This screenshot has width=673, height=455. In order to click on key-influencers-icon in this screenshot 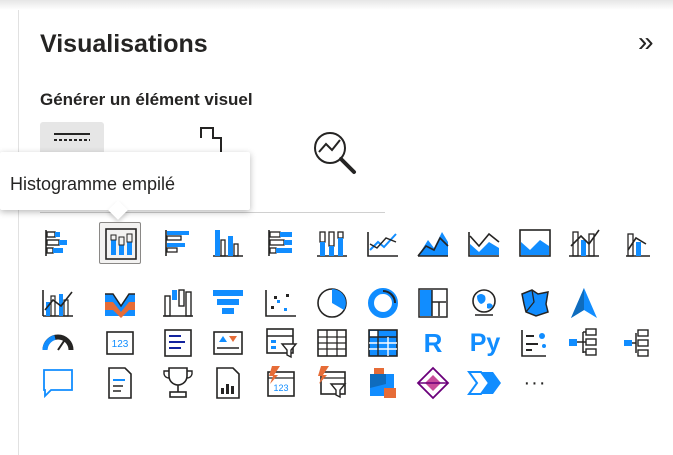, I will do `click(533, 343)`.